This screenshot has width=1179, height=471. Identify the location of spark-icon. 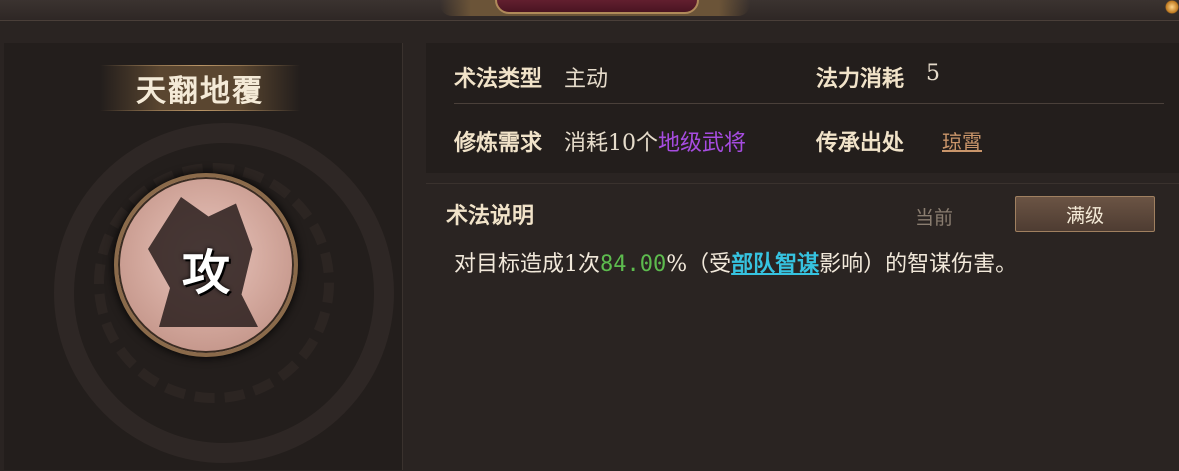
(1172, 7).